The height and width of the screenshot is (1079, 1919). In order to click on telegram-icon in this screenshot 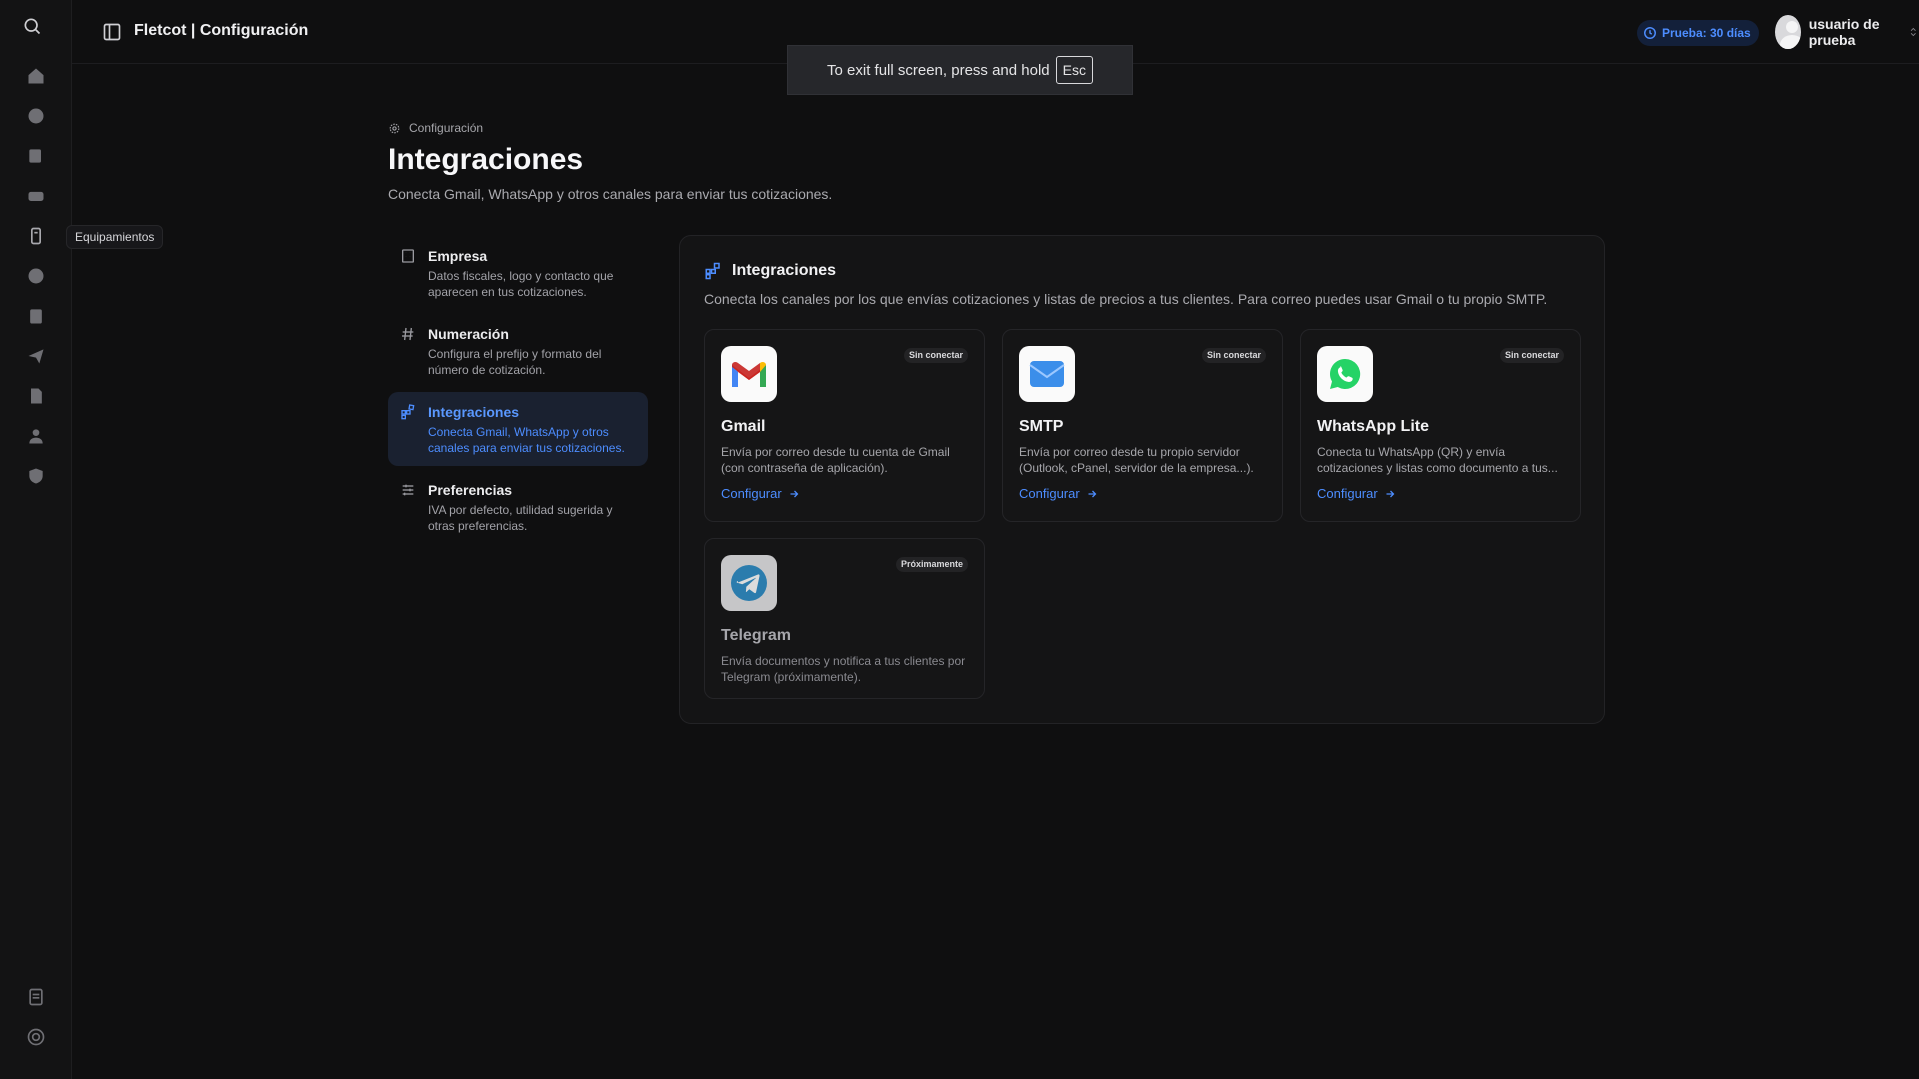, I will do `click(749, 583)`.